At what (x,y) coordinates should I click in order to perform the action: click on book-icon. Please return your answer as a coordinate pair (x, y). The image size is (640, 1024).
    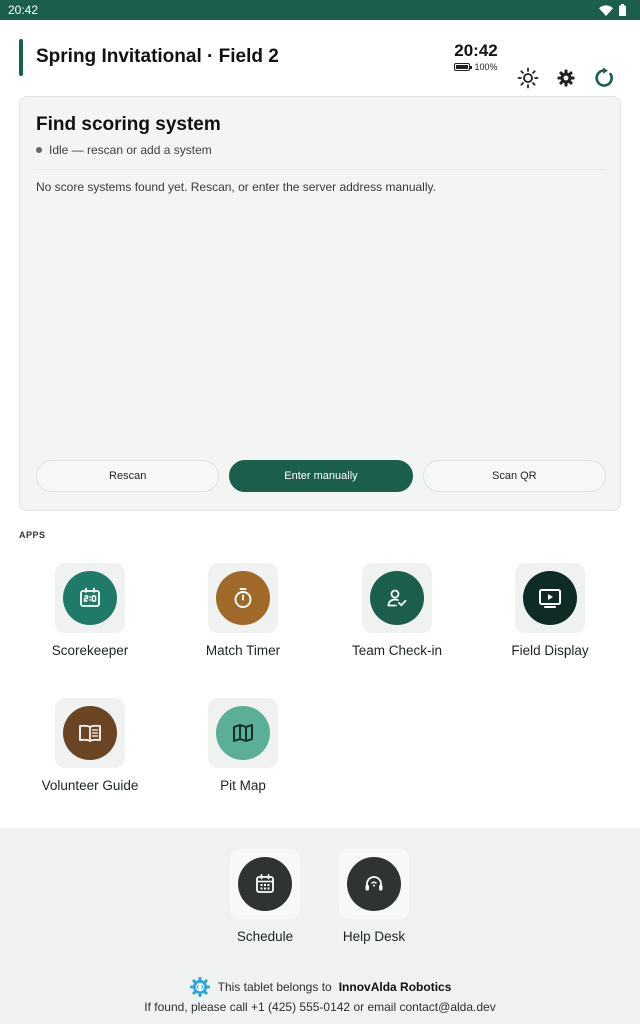
    Looking at the image, I should click on (90, 733).